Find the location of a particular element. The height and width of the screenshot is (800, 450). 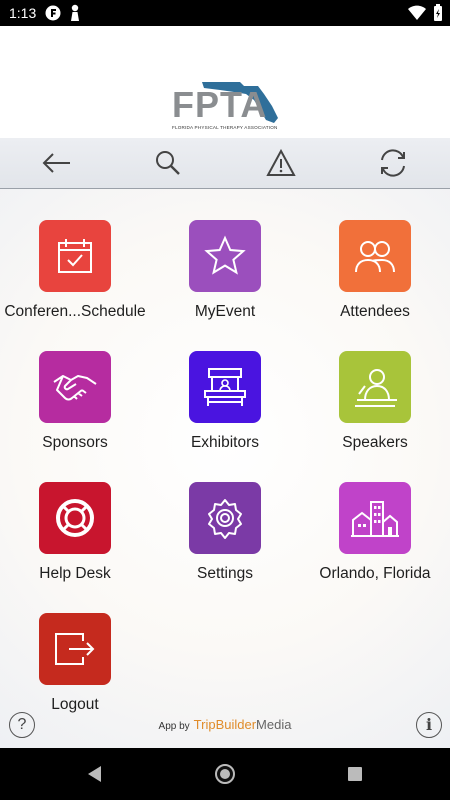

app-by-label: App by is located at coordinates (174, 726).